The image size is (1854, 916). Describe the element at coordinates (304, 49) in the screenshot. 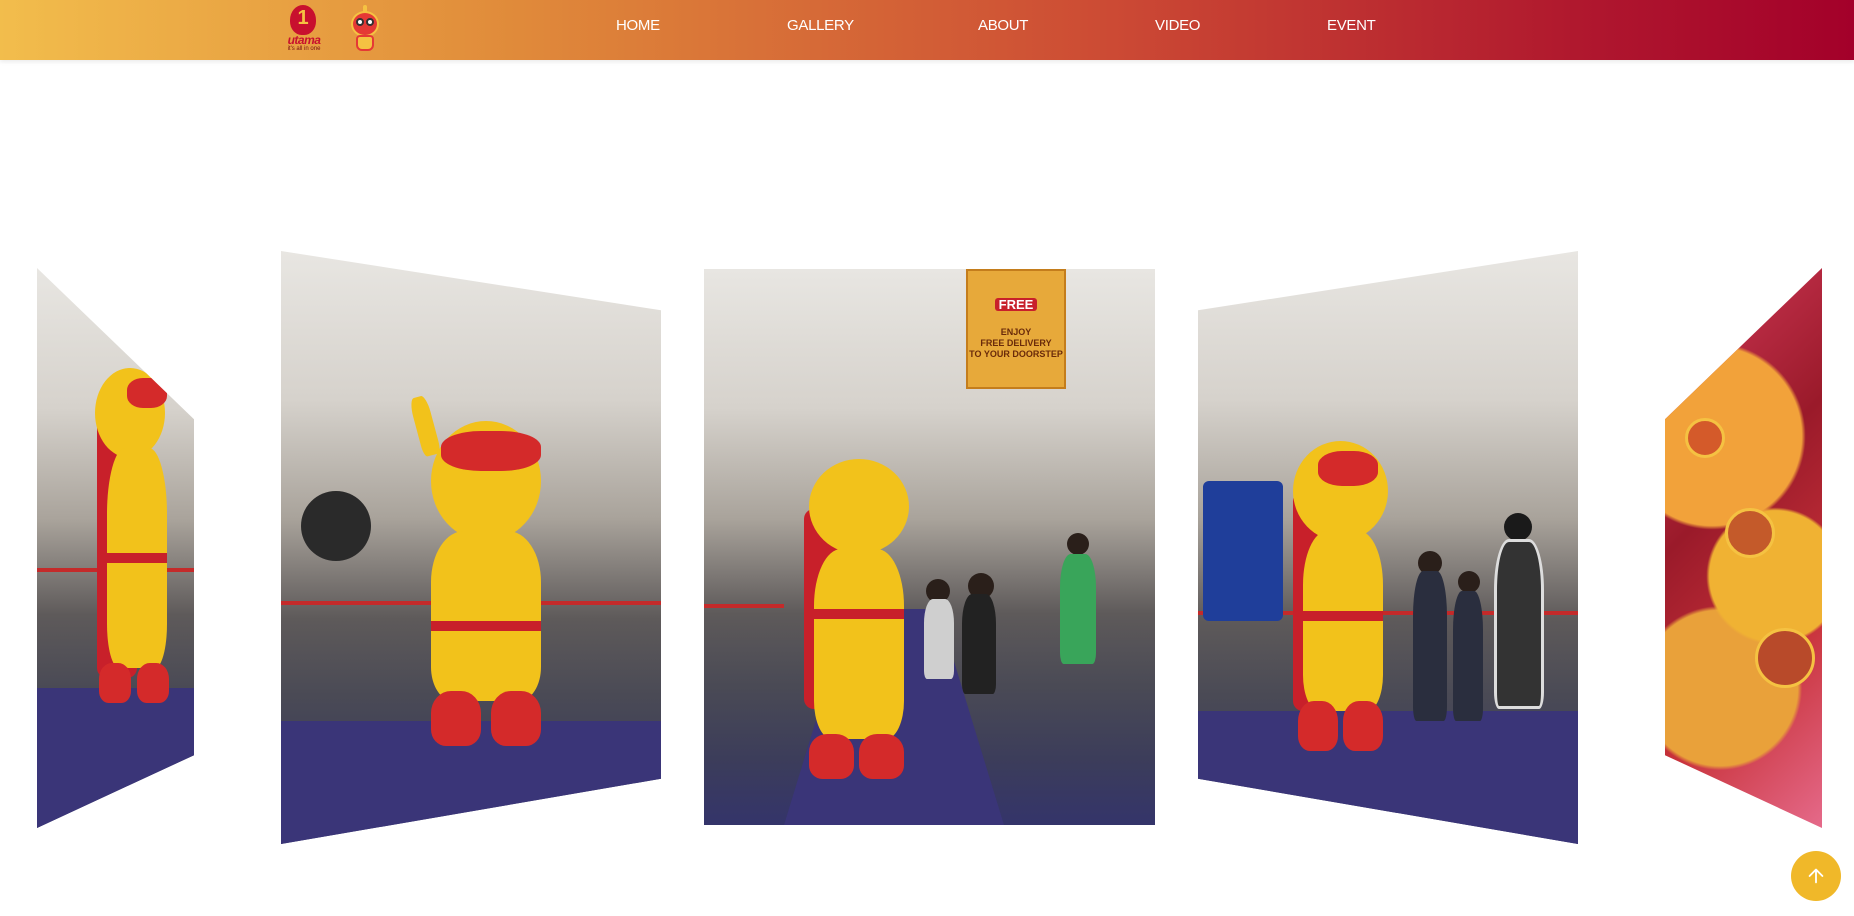

I see `logo-tagline: it's all in one` at that location.